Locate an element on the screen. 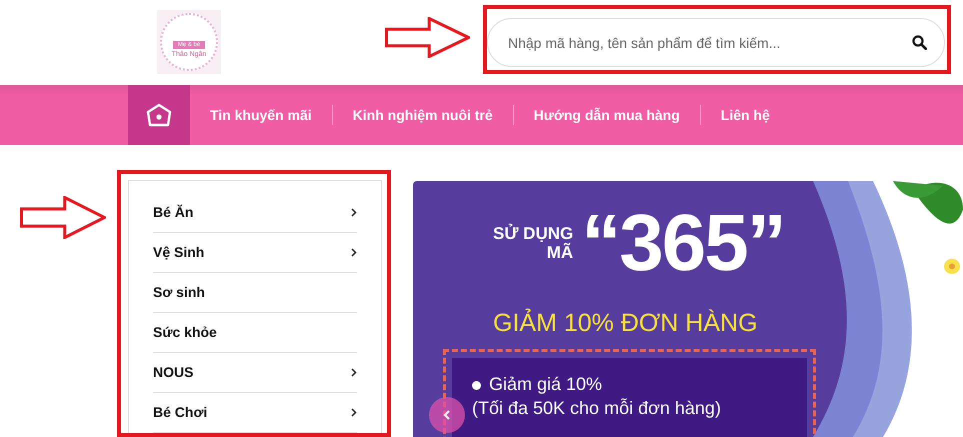 Image resolution: width=963 pixels, height=437 pixels. bullet-icon is located at coordinates (476, 385).